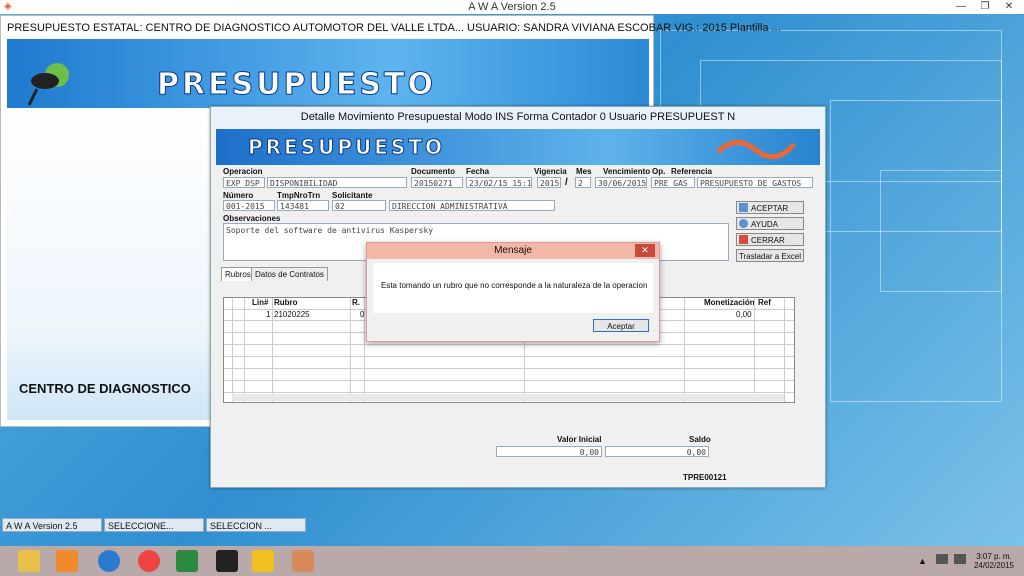  I want to click on grid-header-monetizacion: Monetización, so click(729, 302).